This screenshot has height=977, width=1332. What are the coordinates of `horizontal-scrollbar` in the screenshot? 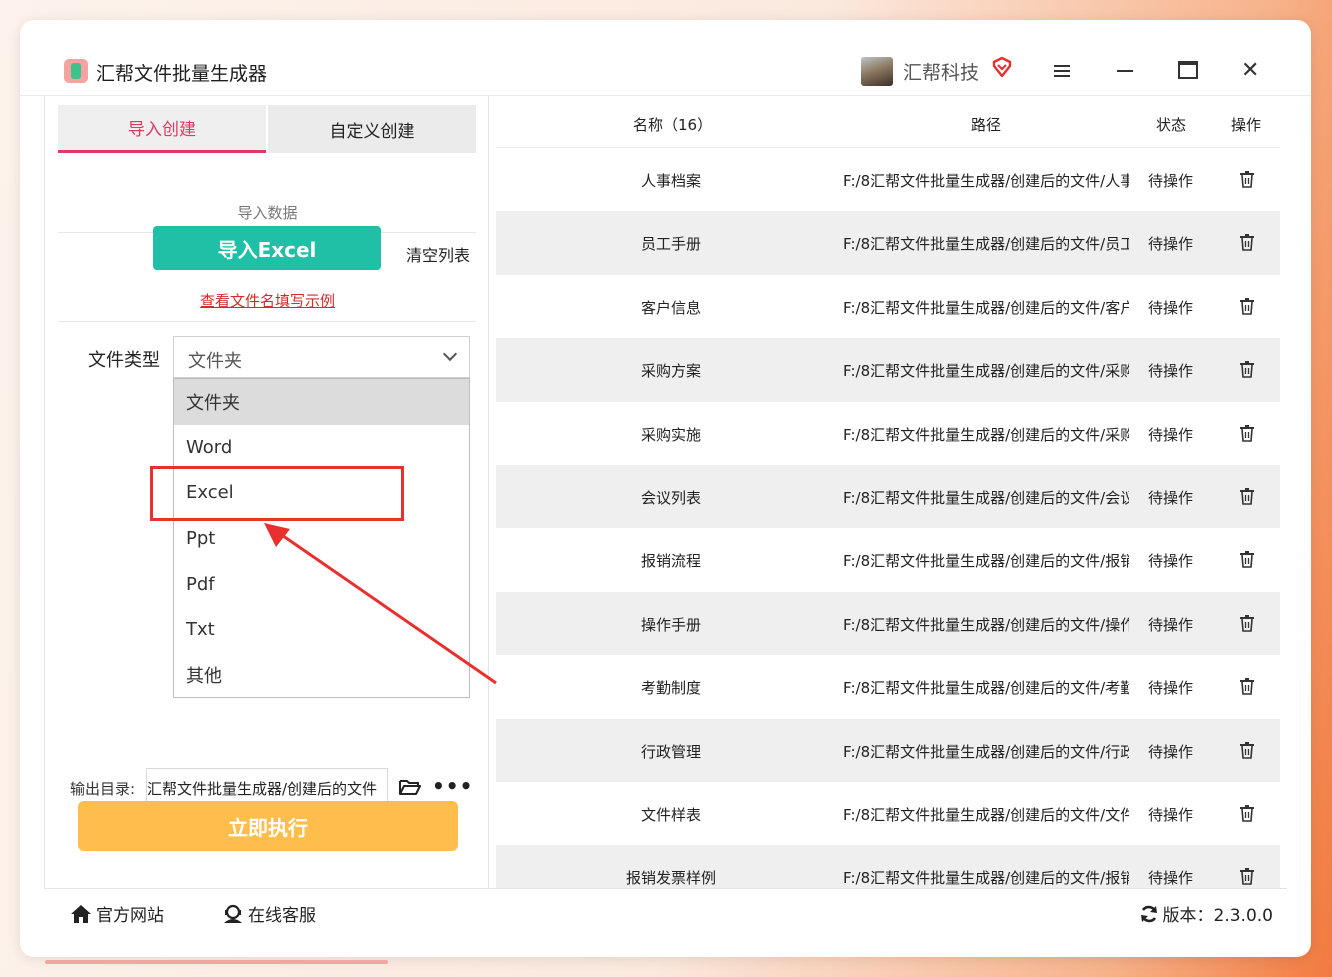 It's located at (216, 962).